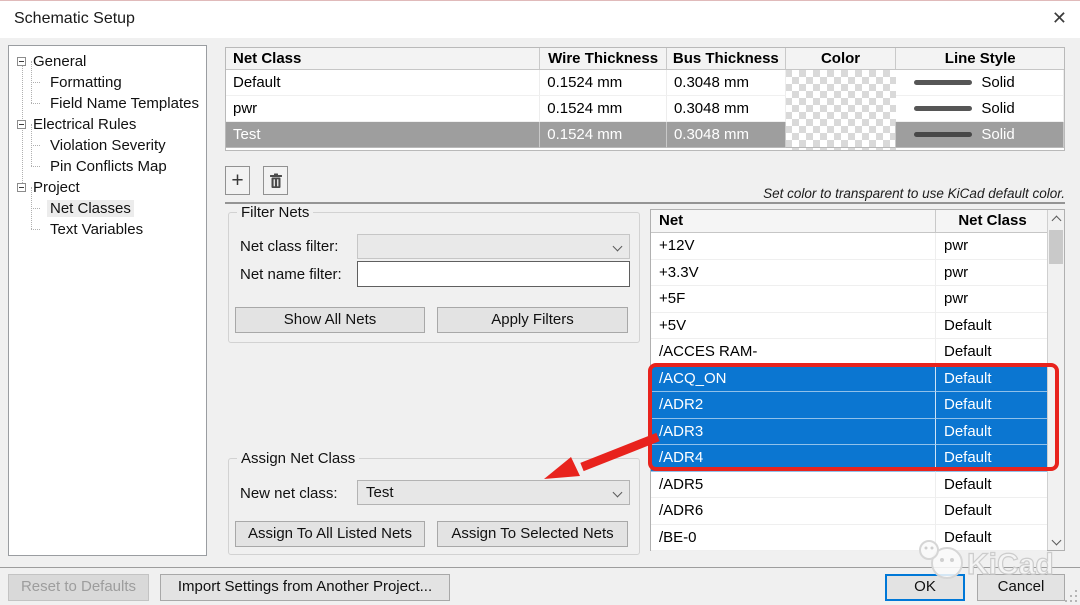  What do you see at coordinates (793, 378) in the screenshot?
I see `net-cell: /ACQ_ON` at bounding box center [793, 378].